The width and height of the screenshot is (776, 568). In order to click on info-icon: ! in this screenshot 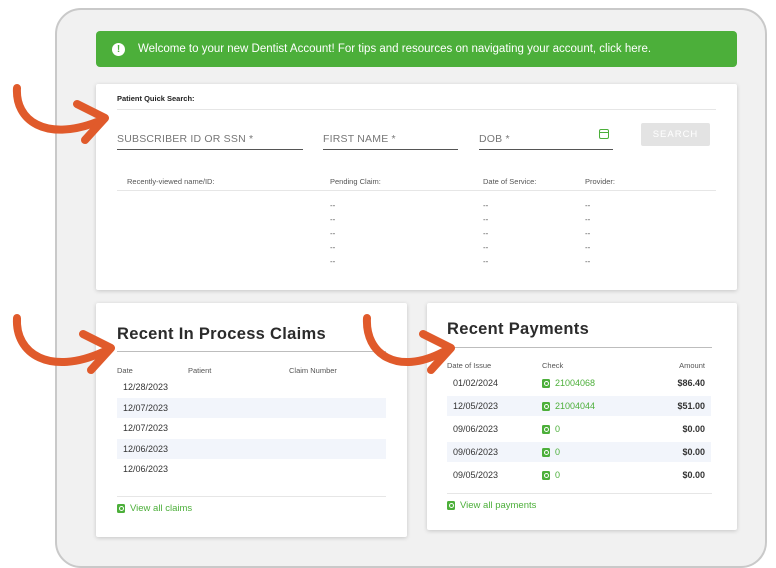, I will do `click(118, 49)`.